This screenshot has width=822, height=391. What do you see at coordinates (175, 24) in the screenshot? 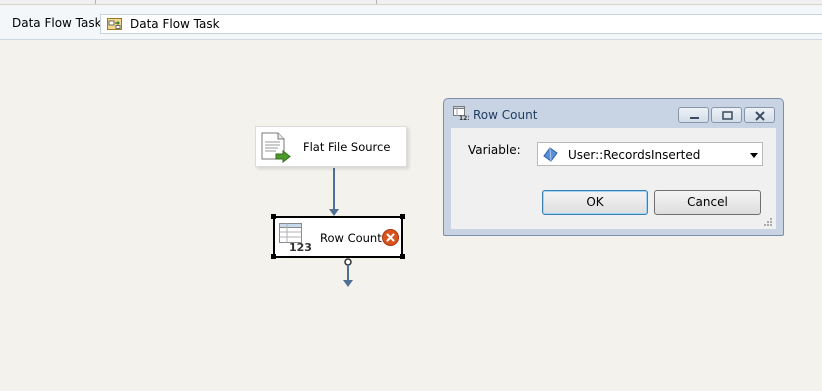
I see `data-flow-task-value: Data Flow Task` at bounding box center [175, 24].